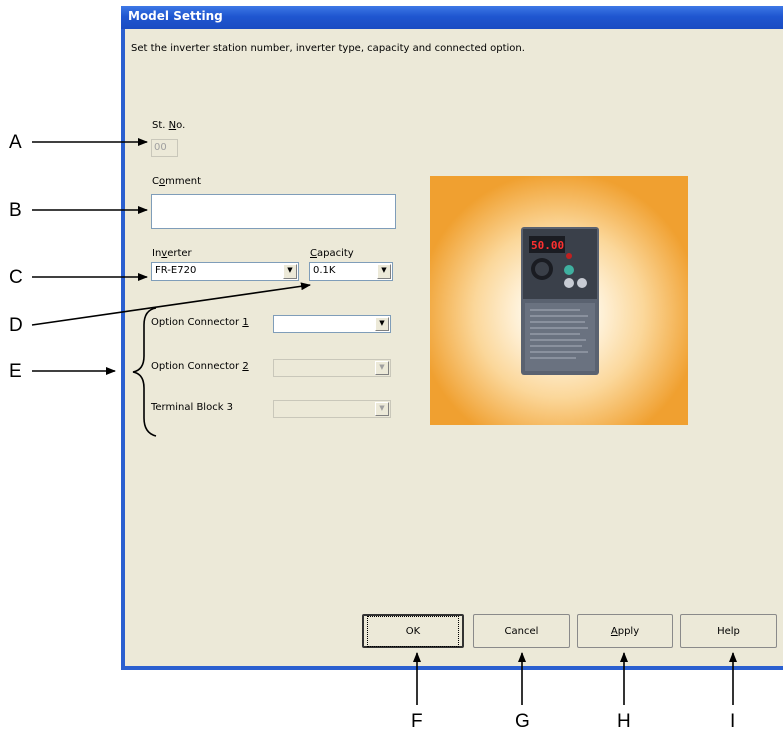  What do you see at coordinates (15, 210) in the screenshot?
I see `callout-label-b: B` at bounding box center [15, 210].